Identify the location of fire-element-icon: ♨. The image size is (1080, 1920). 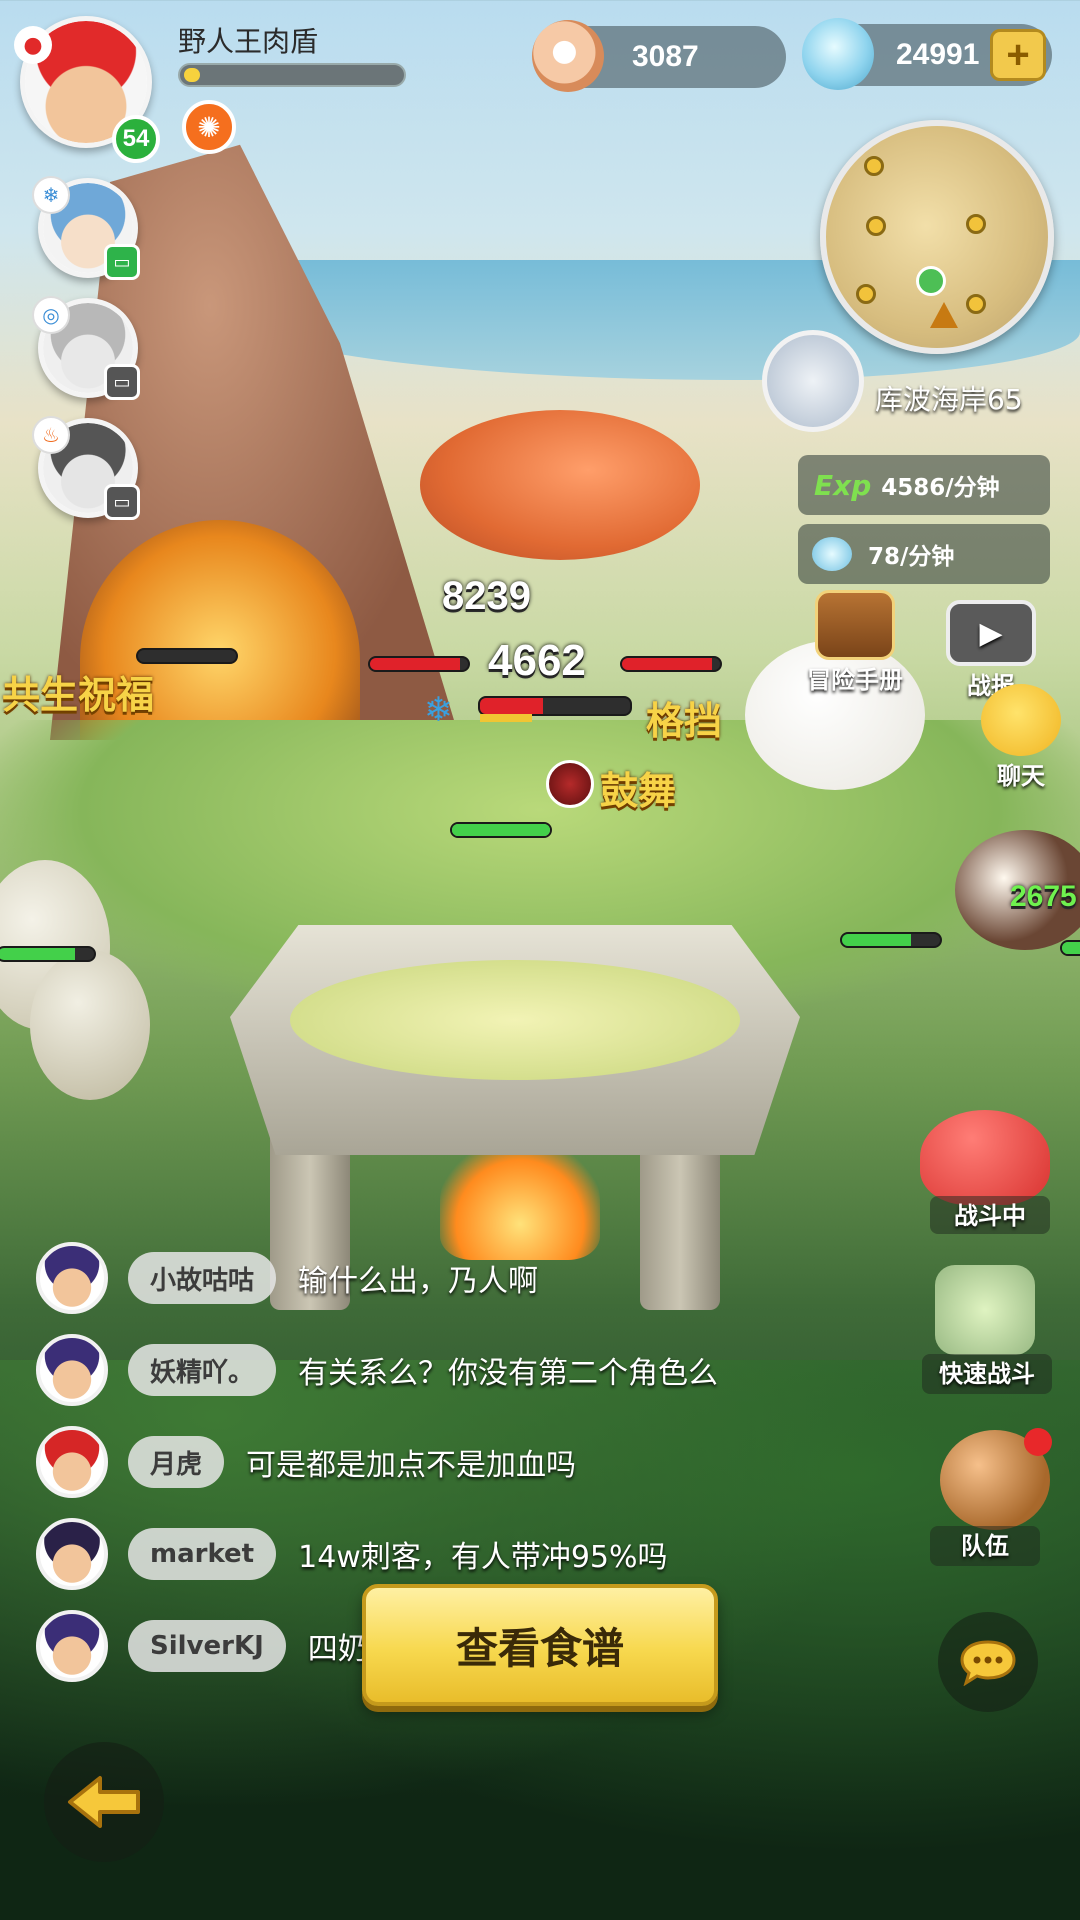
(51, 435).